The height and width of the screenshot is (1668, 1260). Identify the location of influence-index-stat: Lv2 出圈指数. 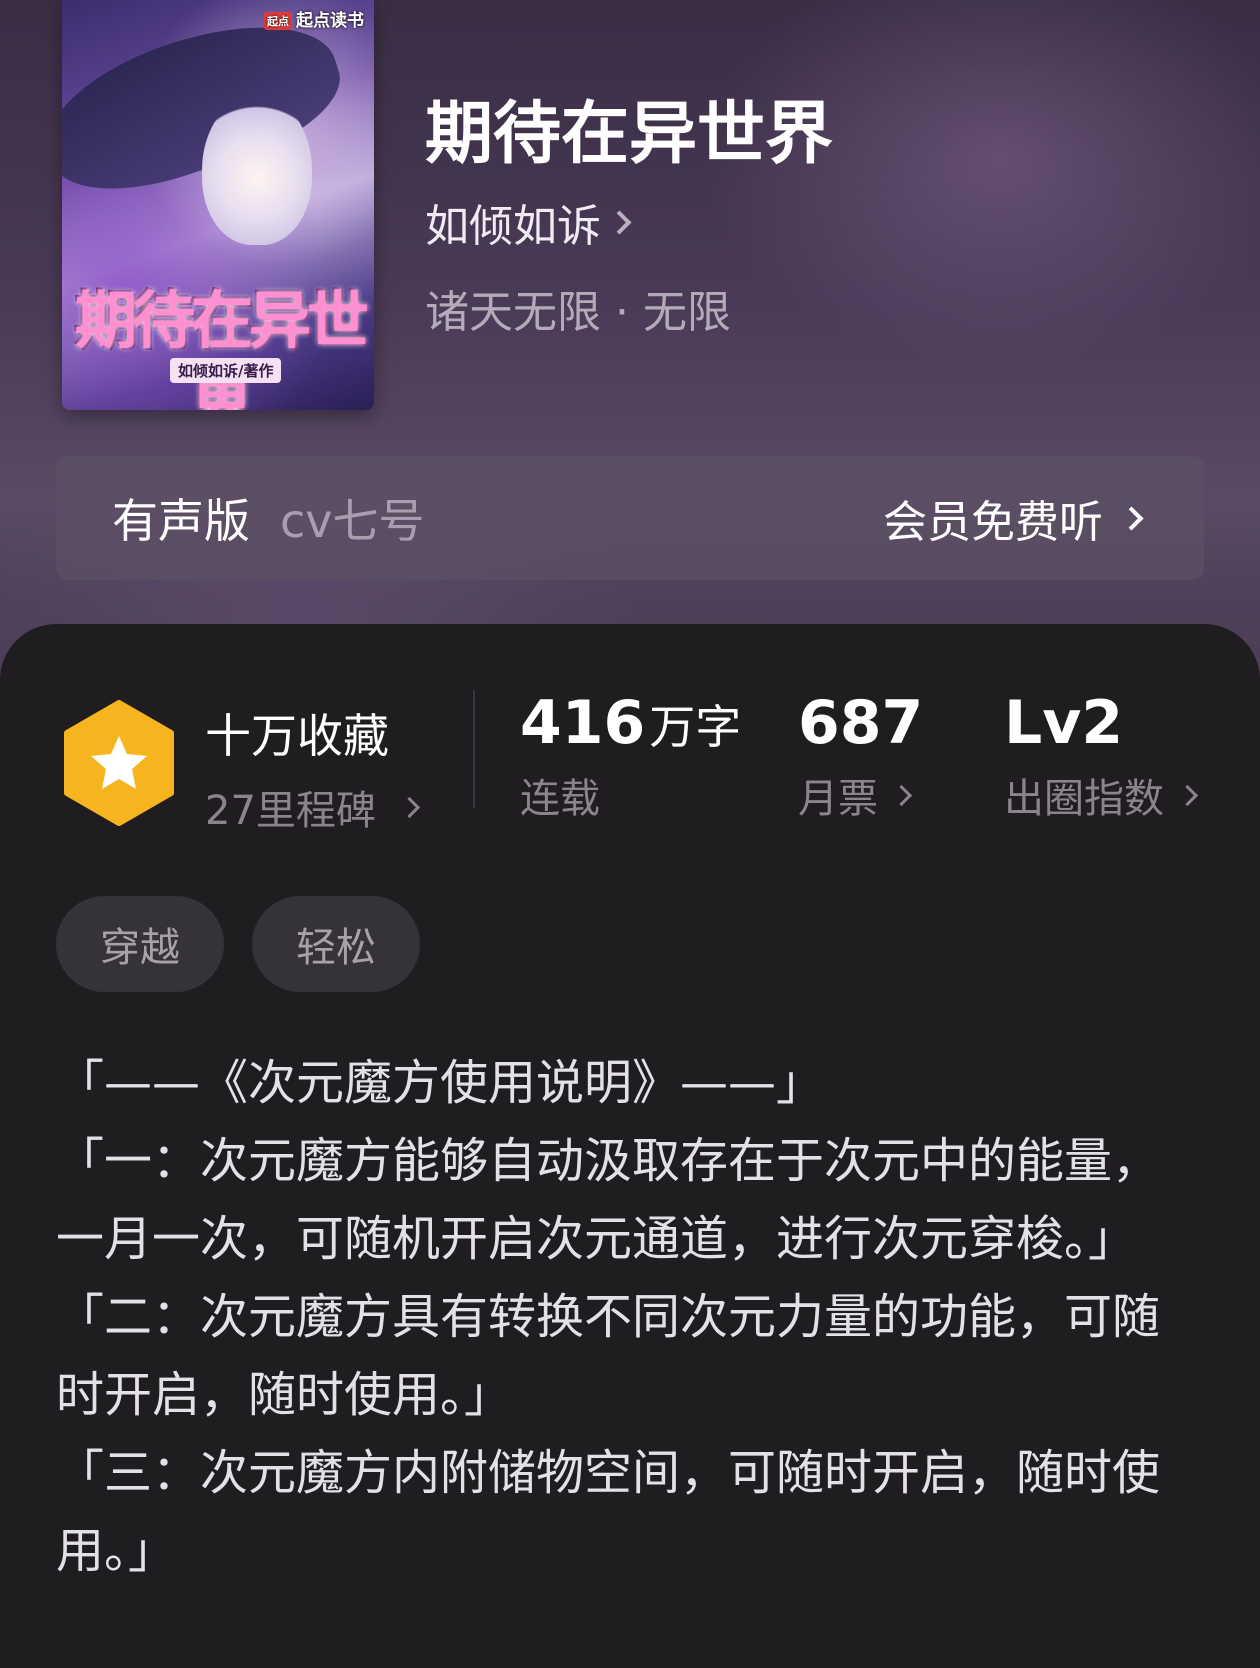
(1101, 756).